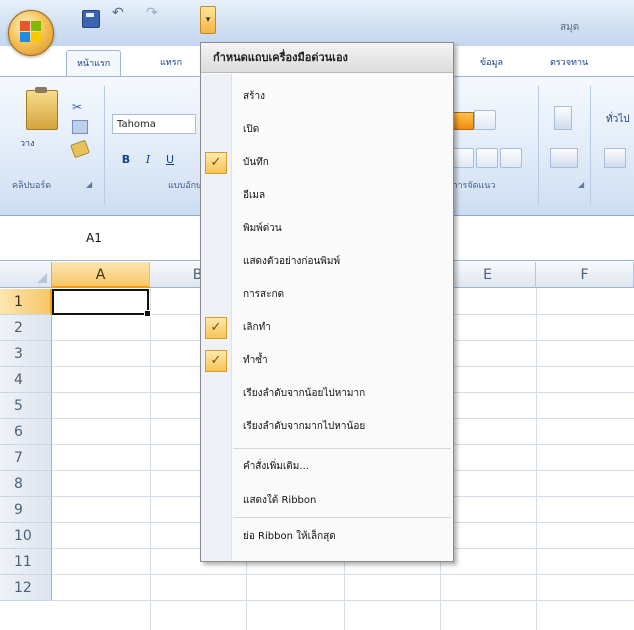 This screenshot has width=634, height=630. Describe the element at coordinates (251, 129) in the screenshot. I see `menu-item-label: เปิด` at that location.